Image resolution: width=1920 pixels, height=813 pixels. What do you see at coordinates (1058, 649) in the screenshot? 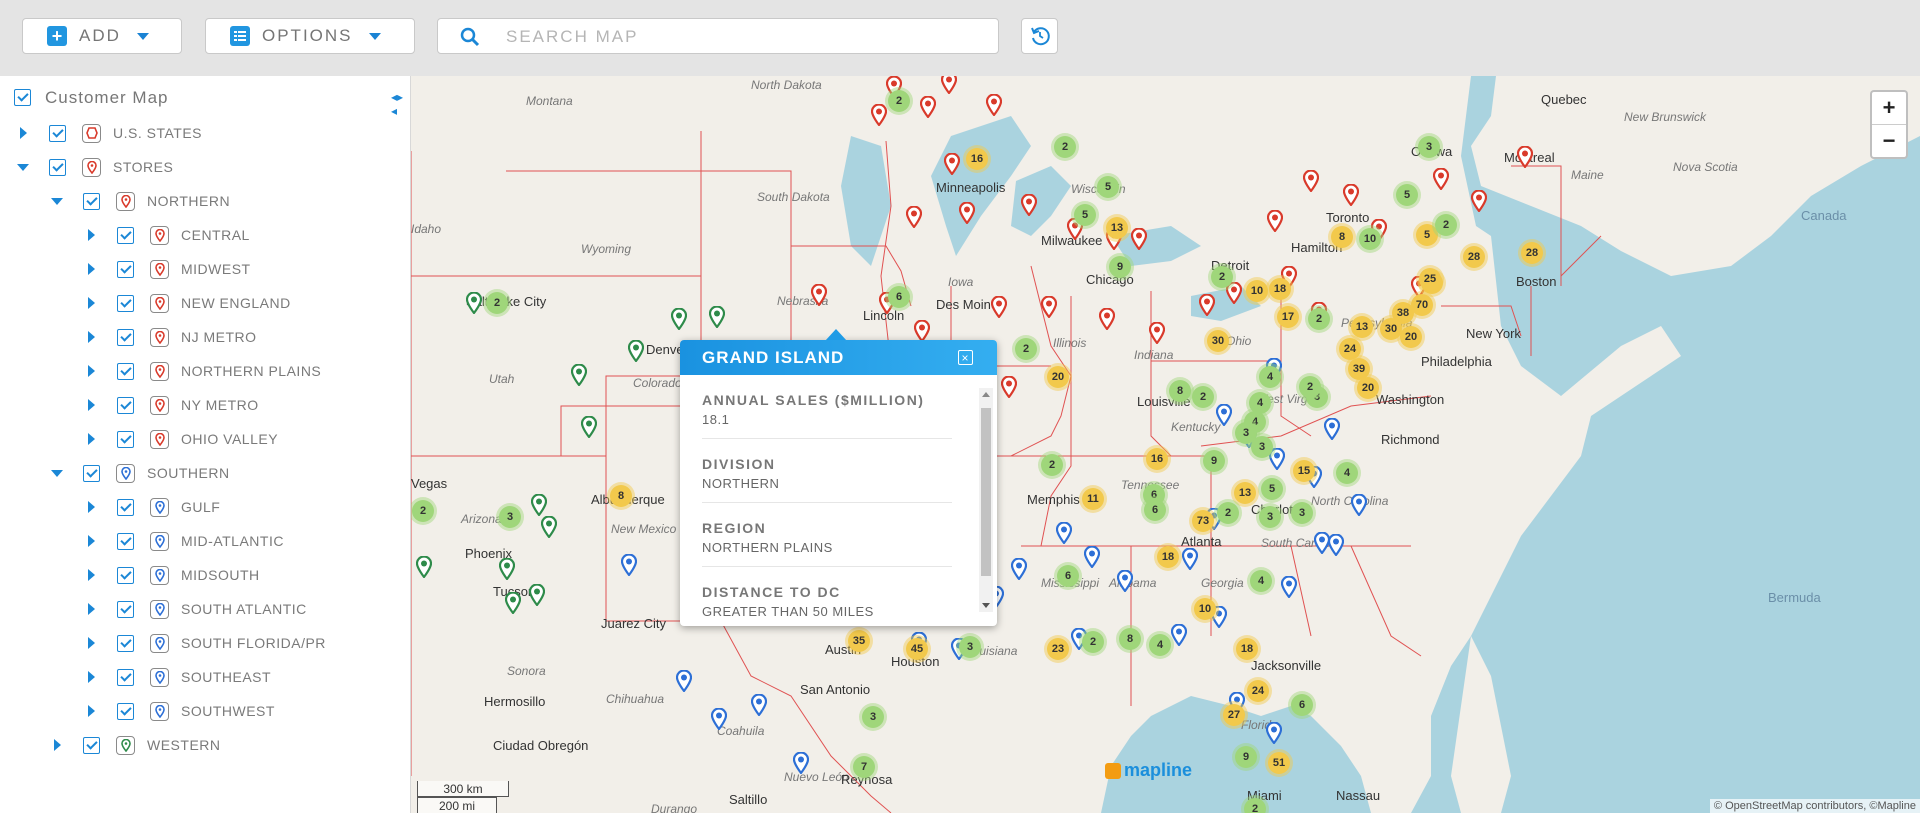
I see `cluster-marker: 23` at bounding box center [1058, 649].